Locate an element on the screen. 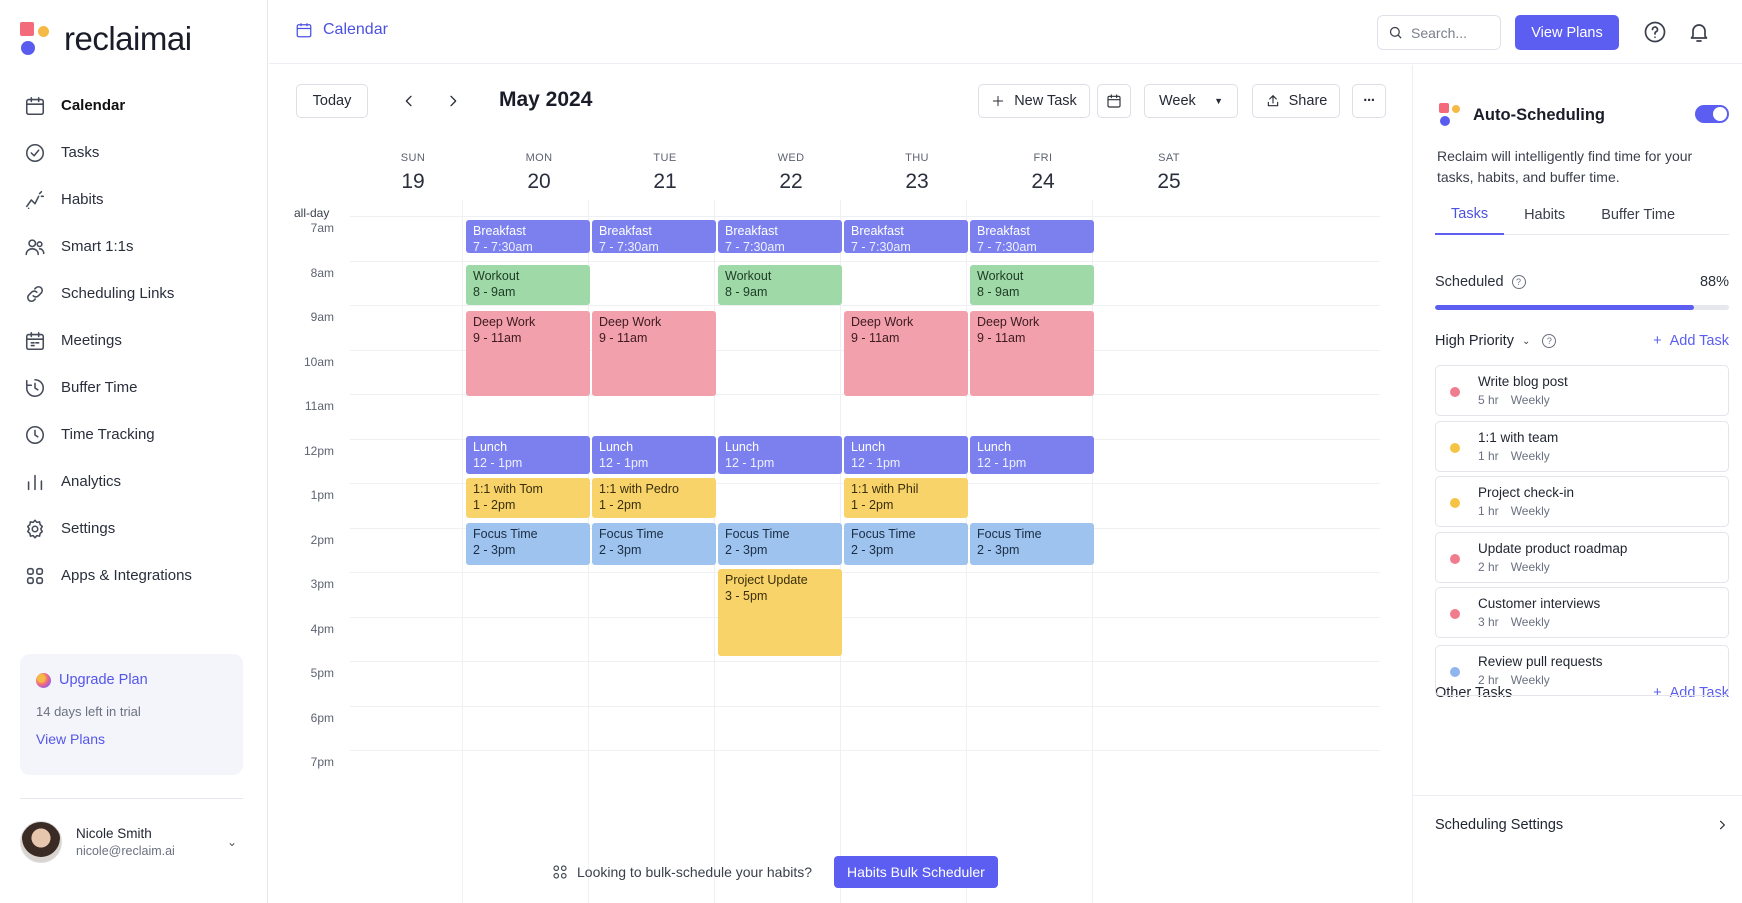  event-title: Workout is located at coordinates (748, 275).